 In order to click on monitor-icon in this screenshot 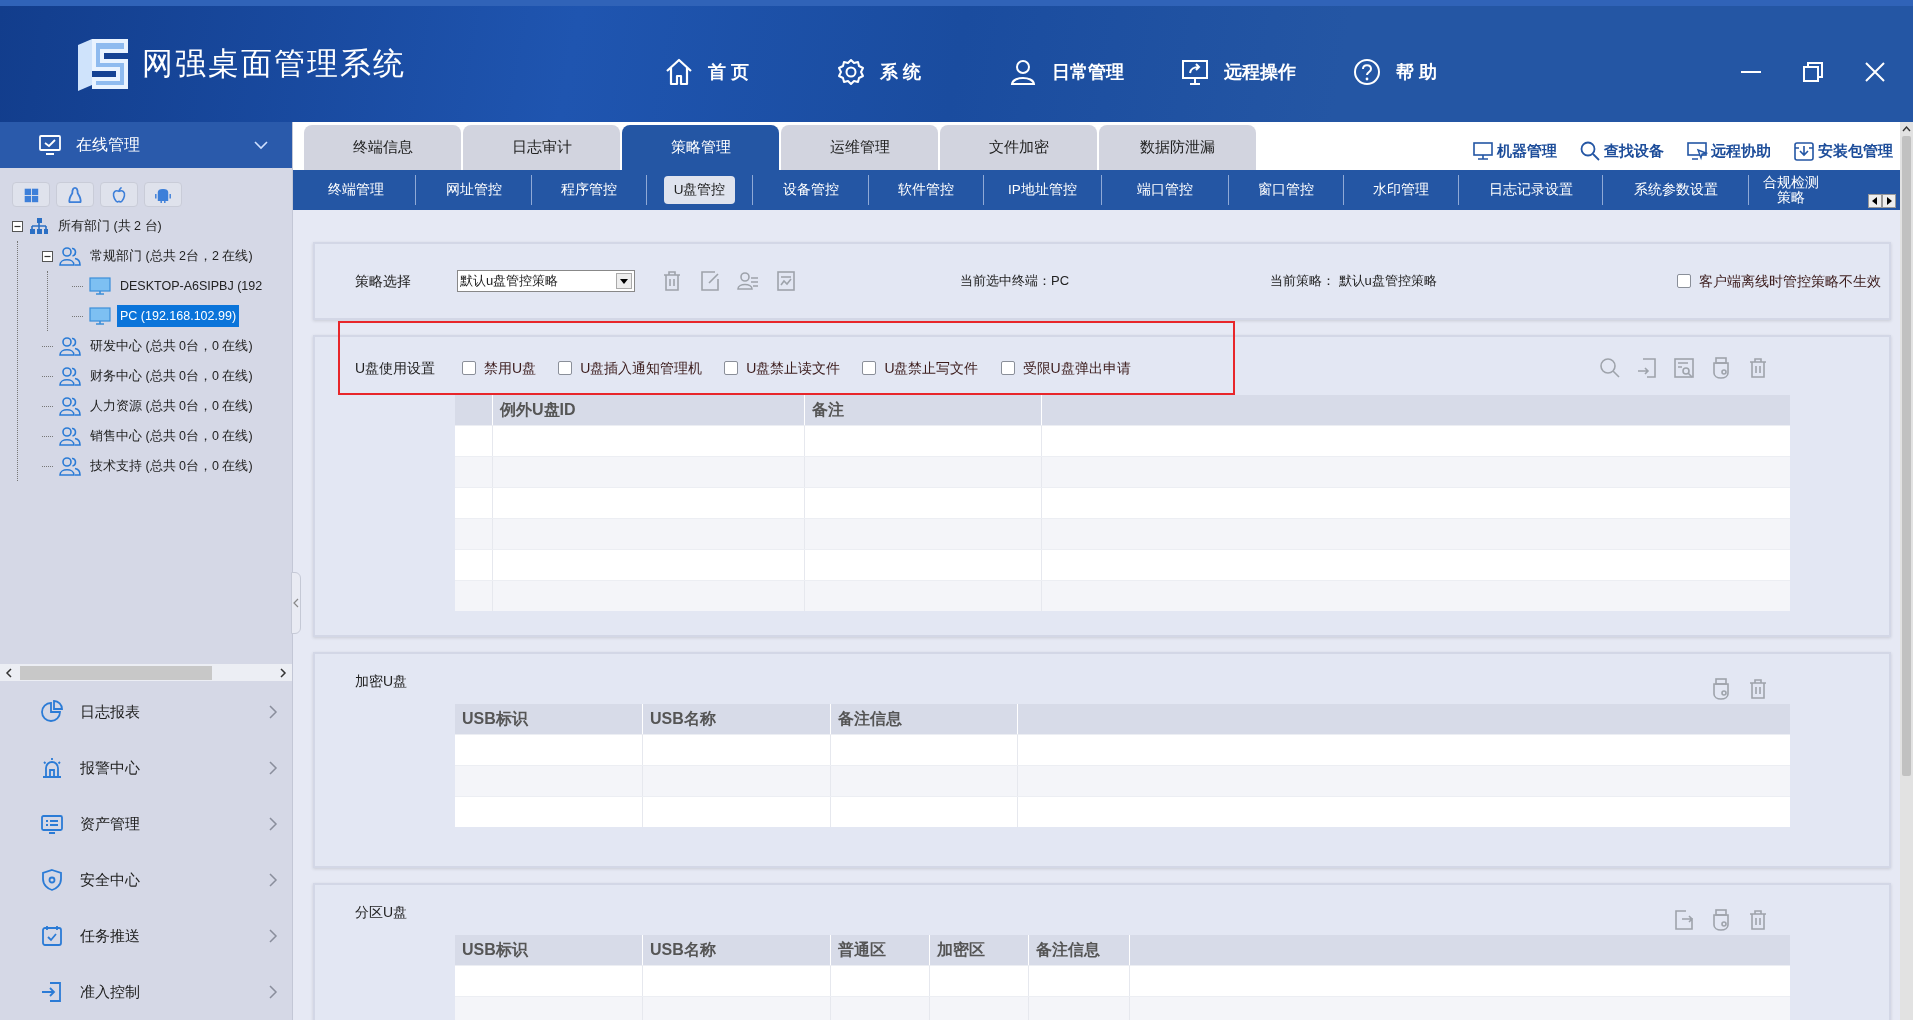, I will do `click(100, 316)`.